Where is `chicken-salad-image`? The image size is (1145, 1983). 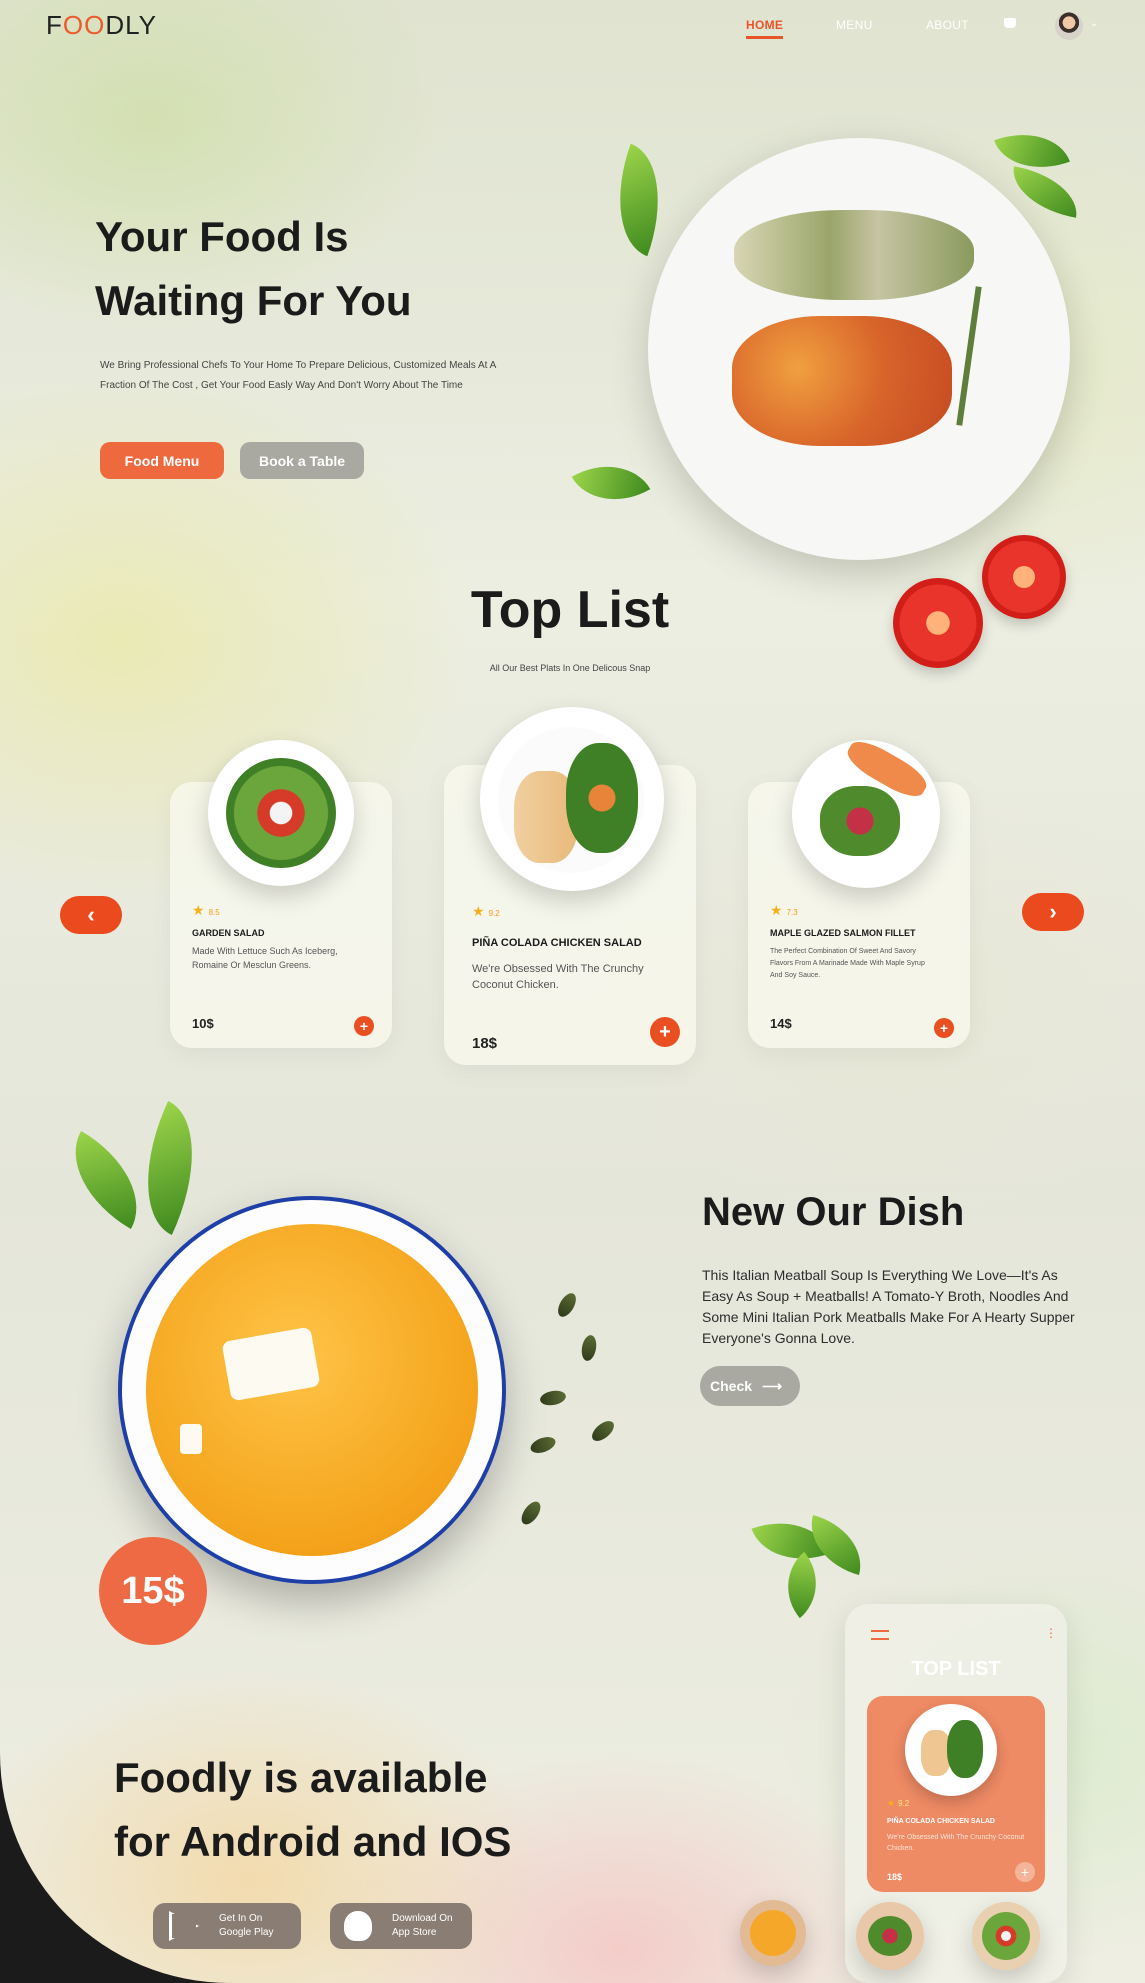 chicken-salad-image is located at coordinates (572, 799).